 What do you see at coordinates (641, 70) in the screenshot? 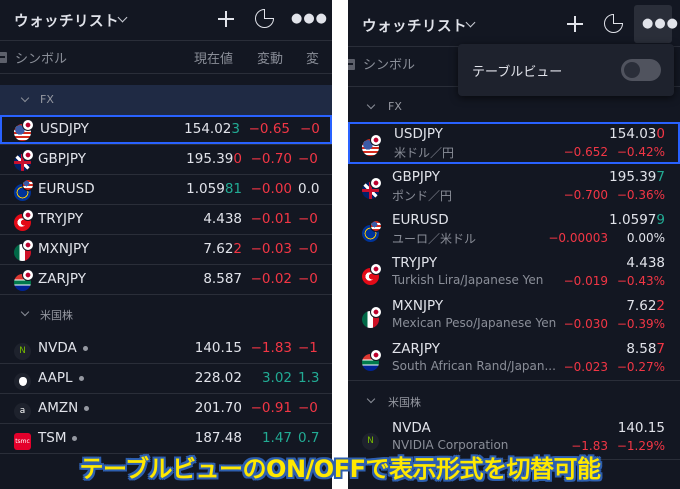
I see `table-view-toggle` at bounding box center [641, 70].